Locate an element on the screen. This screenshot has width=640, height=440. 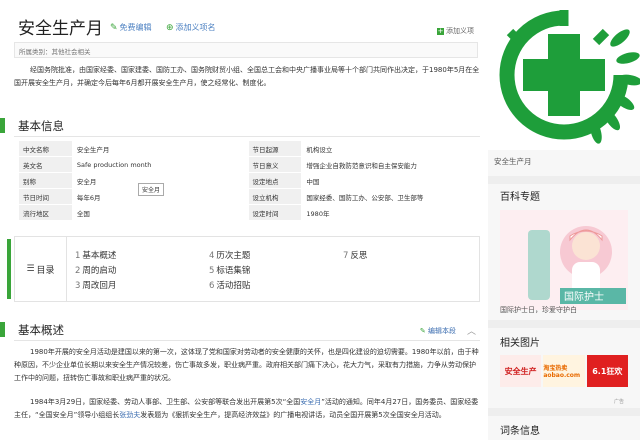
ad-thumb-taobao: 淘宝热卖 aobao.com is located at coordinates (564, 371).